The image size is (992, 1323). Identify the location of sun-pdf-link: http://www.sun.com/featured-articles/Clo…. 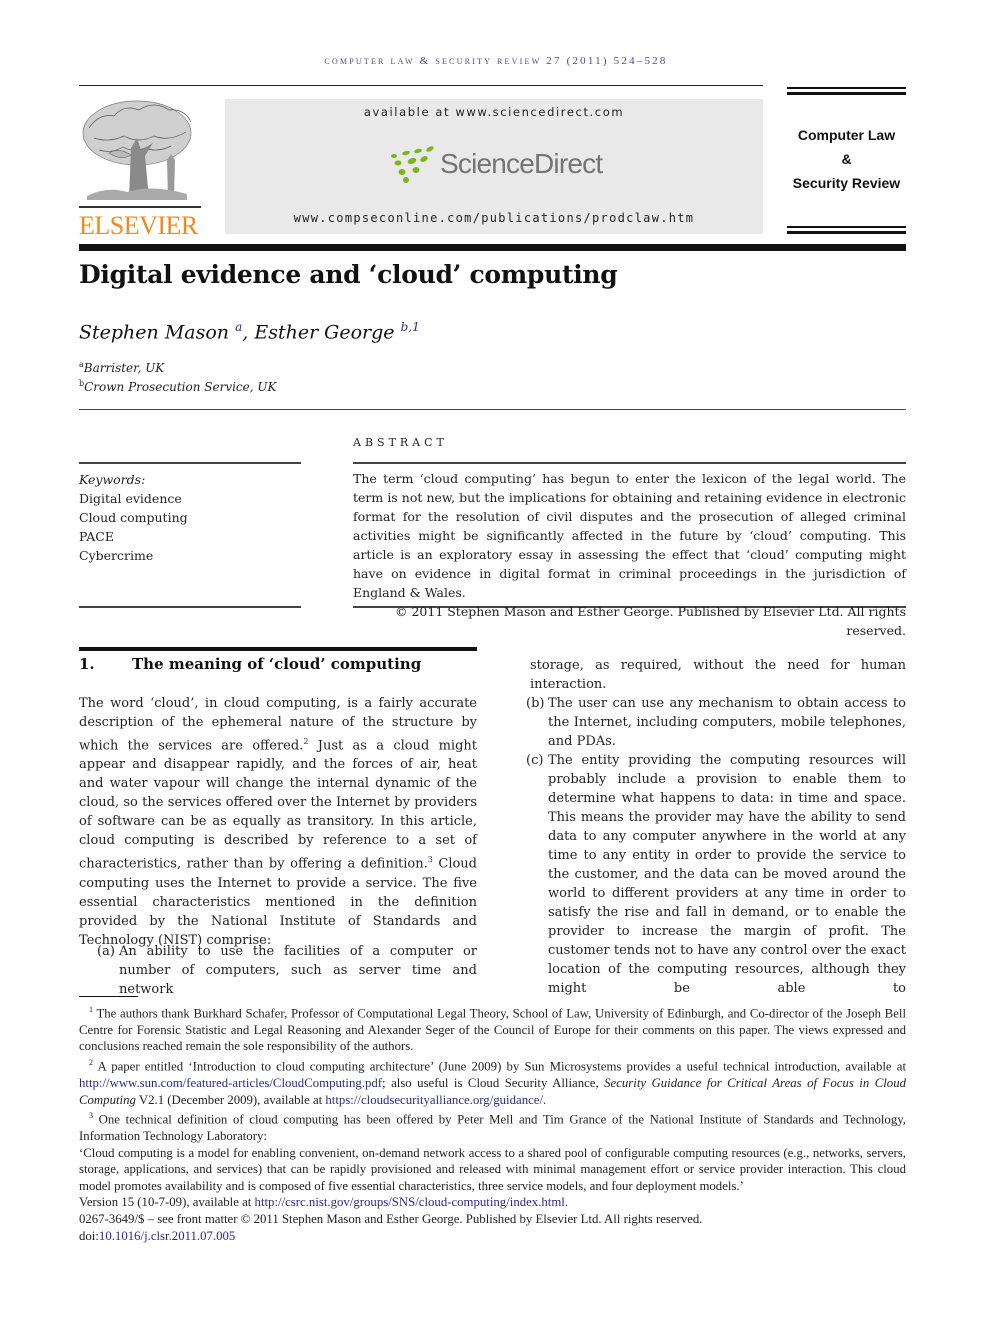
(230, 1083).